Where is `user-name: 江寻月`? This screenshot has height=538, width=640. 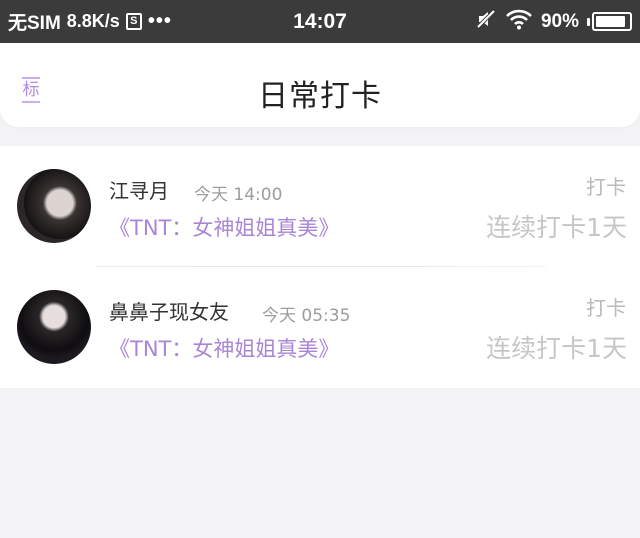 user-name: 江寻月 is located at coordinates (139, 189).